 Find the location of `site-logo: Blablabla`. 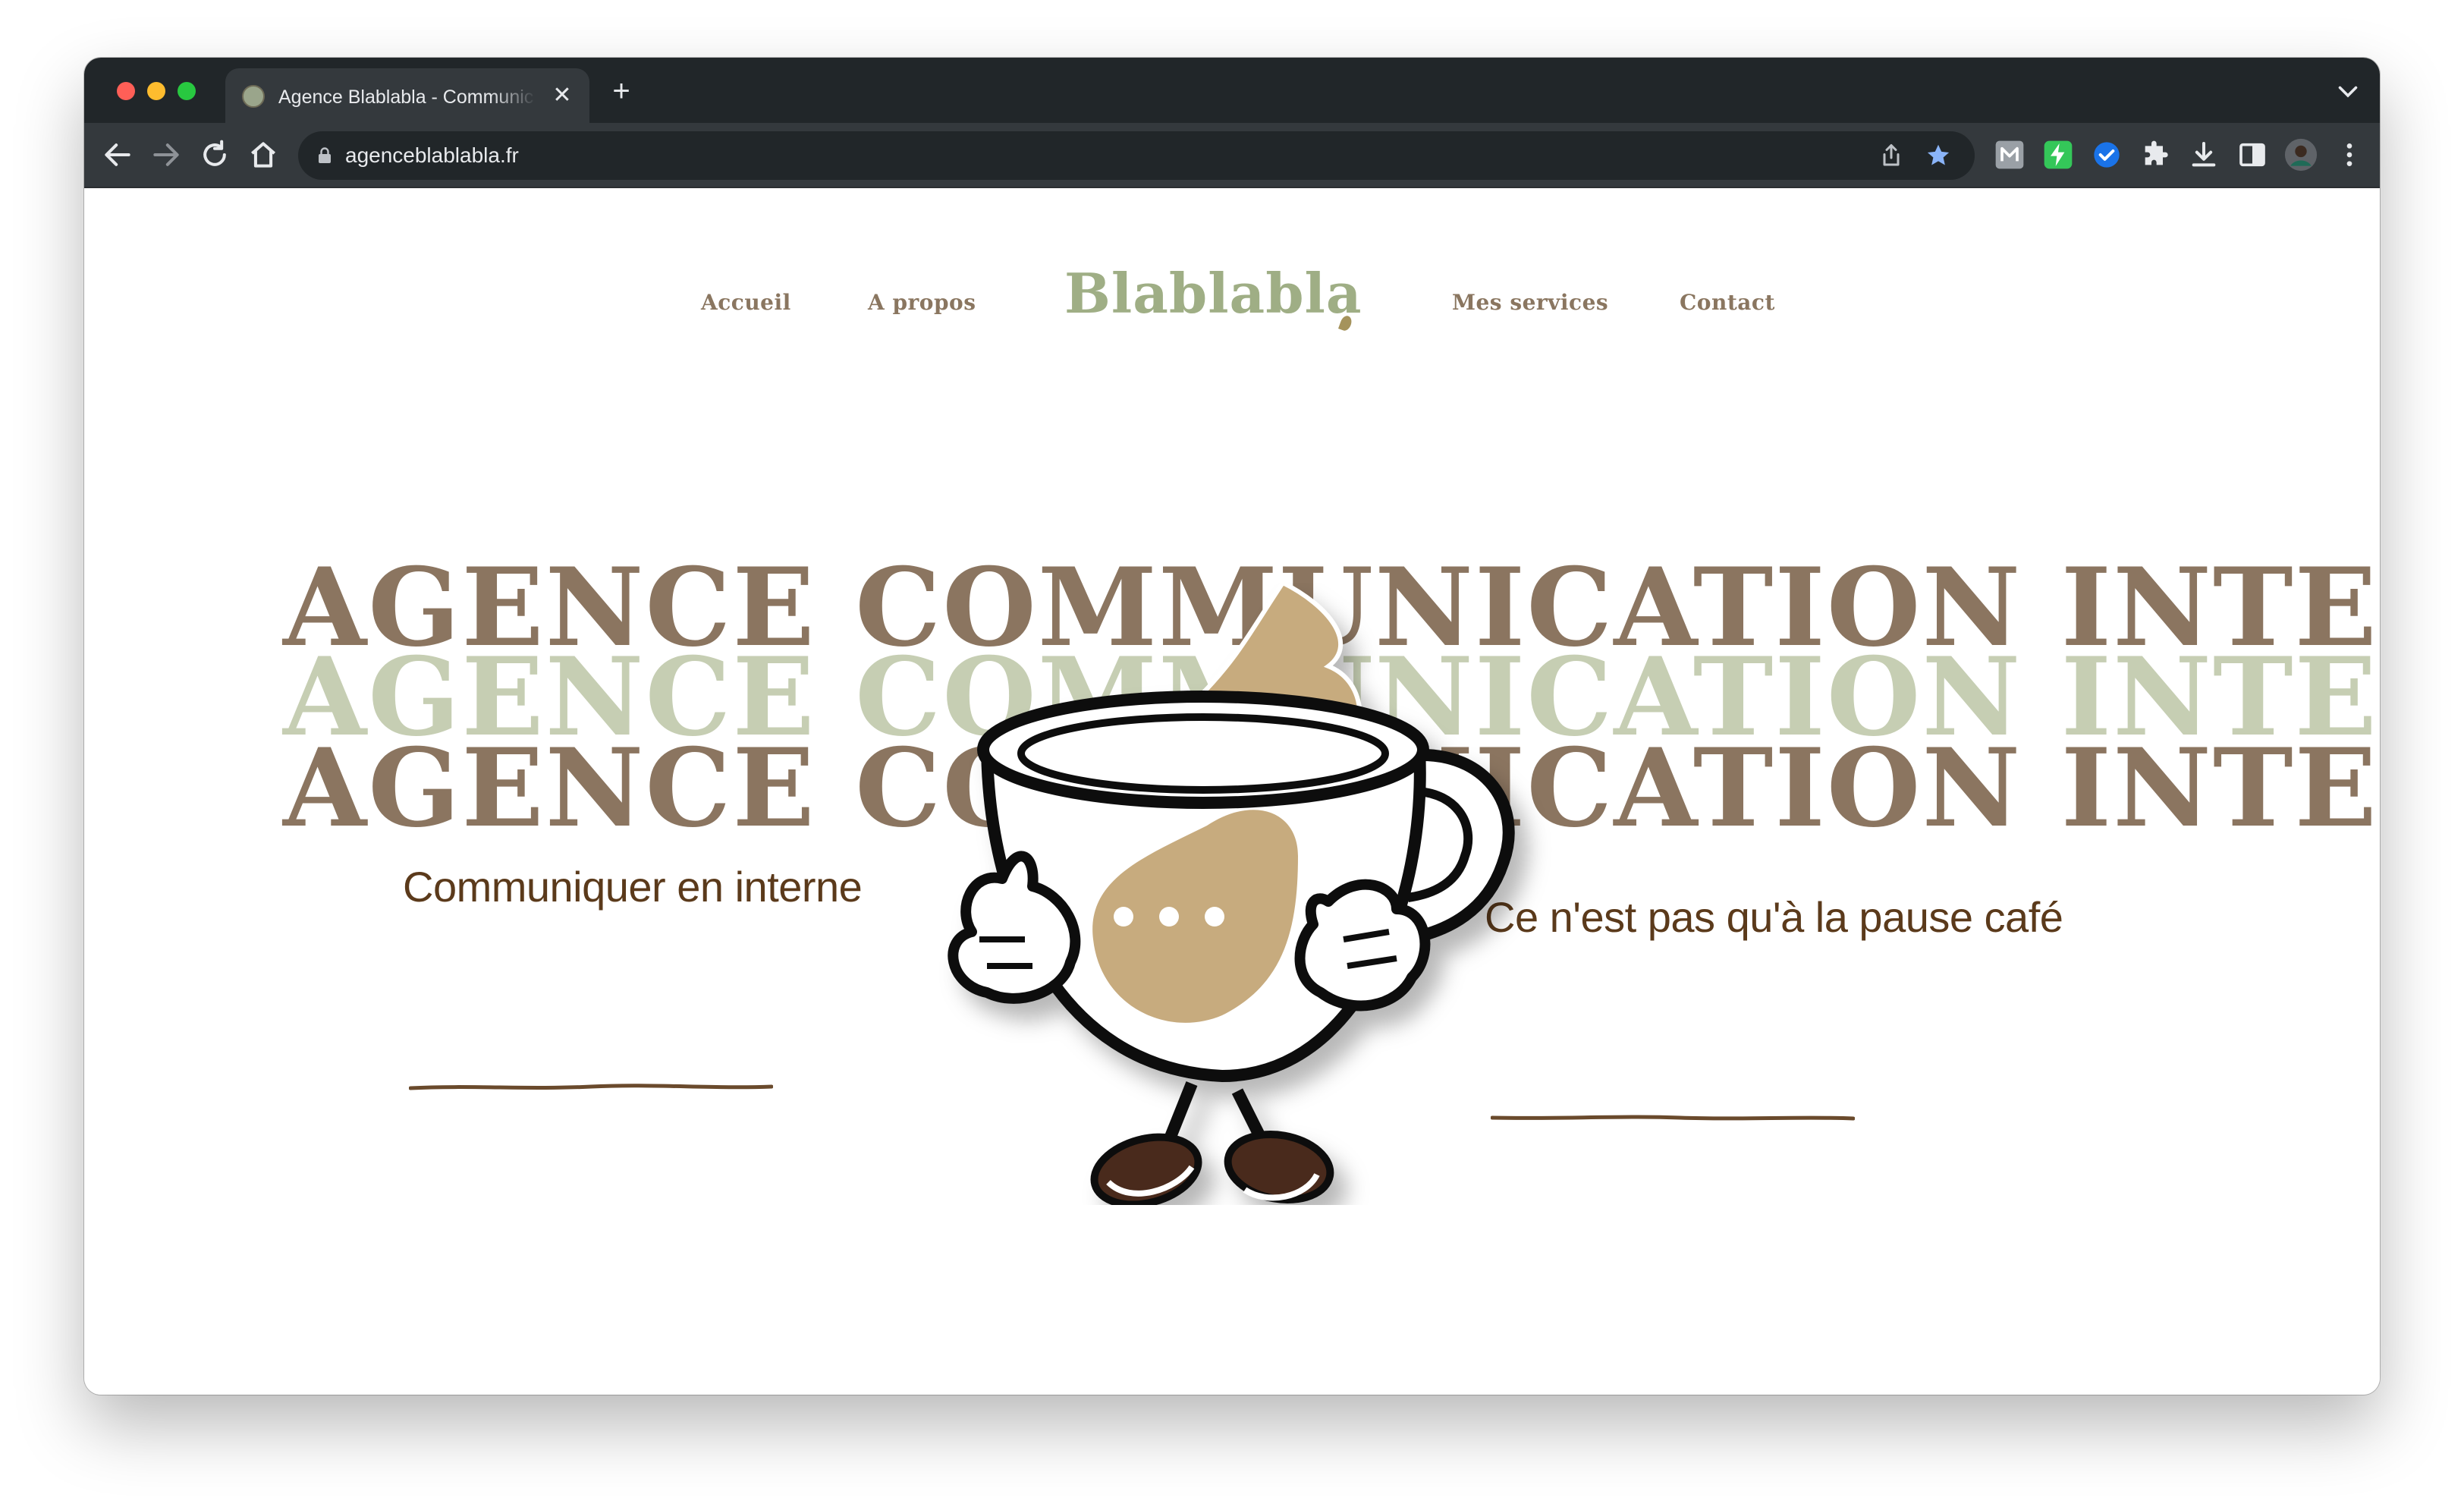

site-logo: Blablabla is located at coordinates (1213, 293).